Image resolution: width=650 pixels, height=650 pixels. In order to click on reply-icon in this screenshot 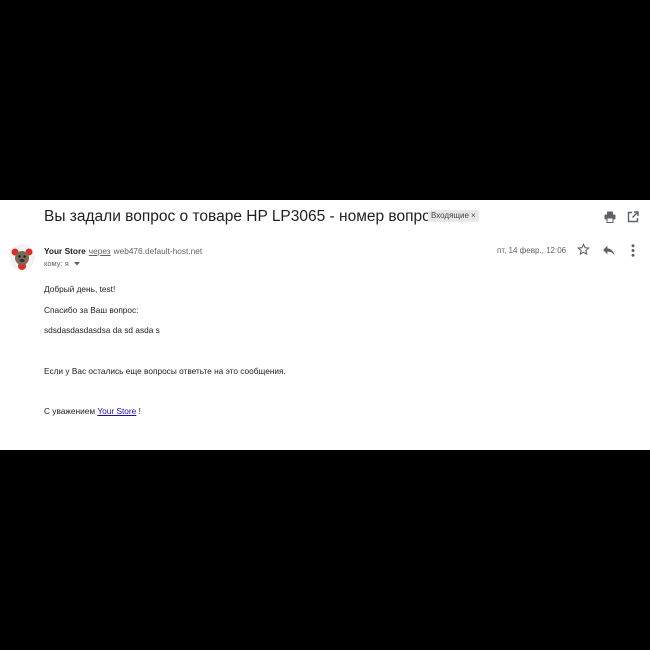, I will do `click(608, 250)`.